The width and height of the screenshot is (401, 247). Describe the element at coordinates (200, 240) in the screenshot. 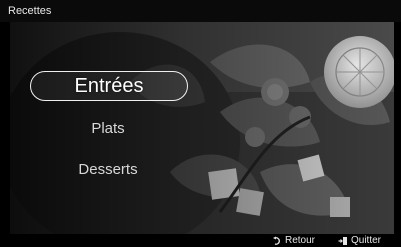

I see `button-hint-bar: Retour Quitter` at that location.